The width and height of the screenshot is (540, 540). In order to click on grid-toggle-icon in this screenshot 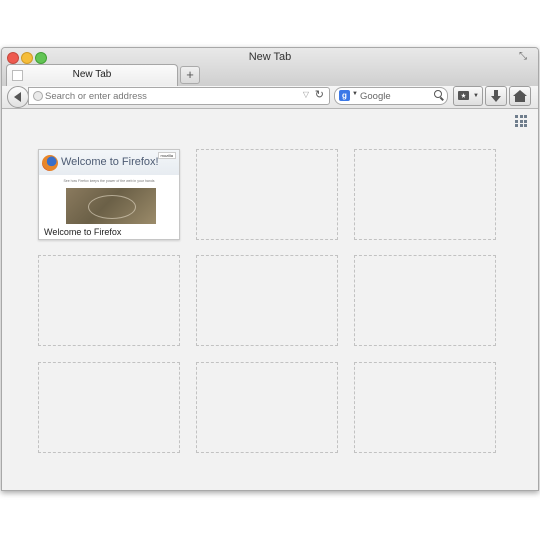, I will do `click(521, 121)`.